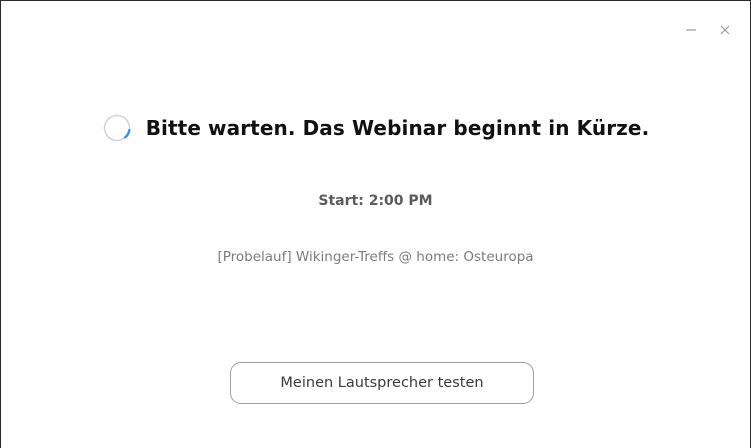  I want to click on test-speaker-button: Meinen Lautsprecher testen, so click(382, 383).